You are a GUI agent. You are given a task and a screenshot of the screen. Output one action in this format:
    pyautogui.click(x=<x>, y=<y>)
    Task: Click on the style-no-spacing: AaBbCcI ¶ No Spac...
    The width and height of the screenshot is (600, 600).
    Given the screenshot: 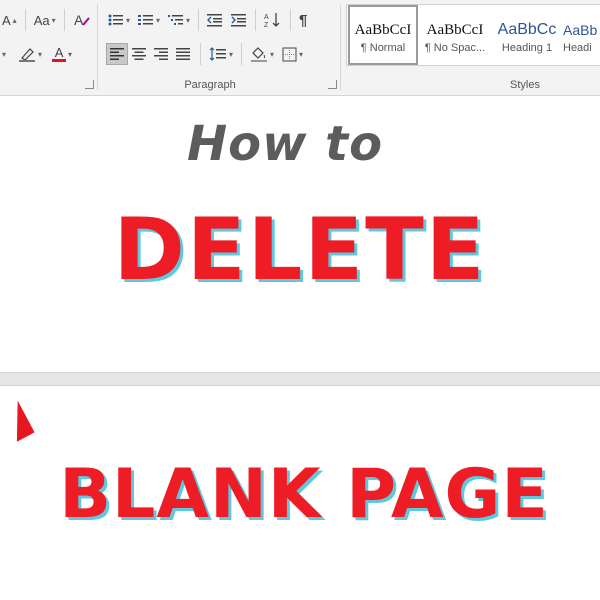 What is the action you would take?
    pyautogui.click(x=455, y=35)
    